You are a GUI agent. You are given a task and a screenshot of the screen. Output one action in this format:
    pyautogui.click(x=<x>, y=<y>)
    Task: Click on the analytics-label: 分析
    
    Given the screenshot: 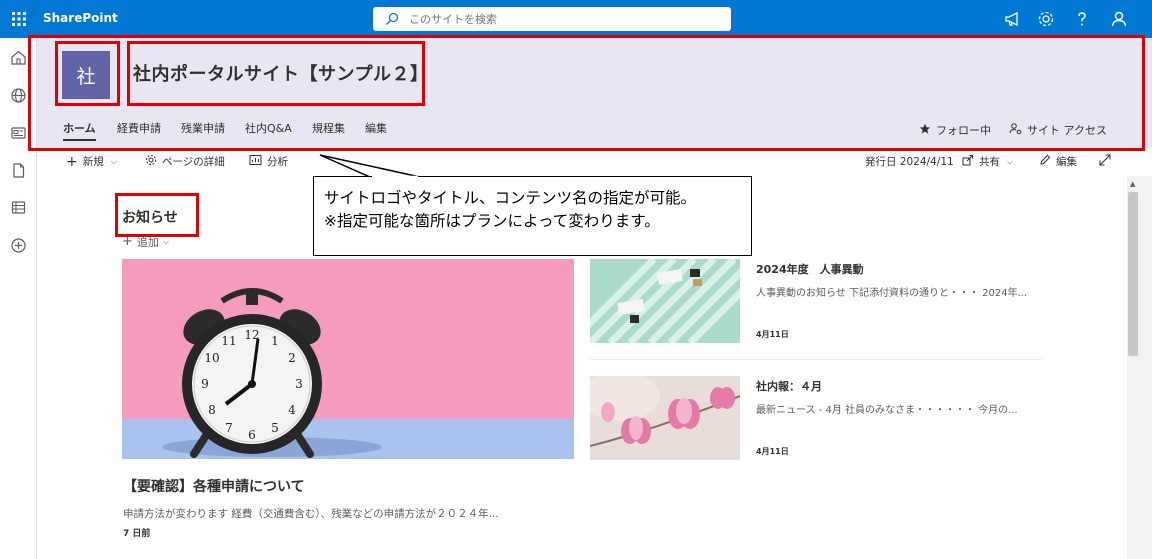 What is the action you would take?
    pyautogui.click(x=277, y=162)
    